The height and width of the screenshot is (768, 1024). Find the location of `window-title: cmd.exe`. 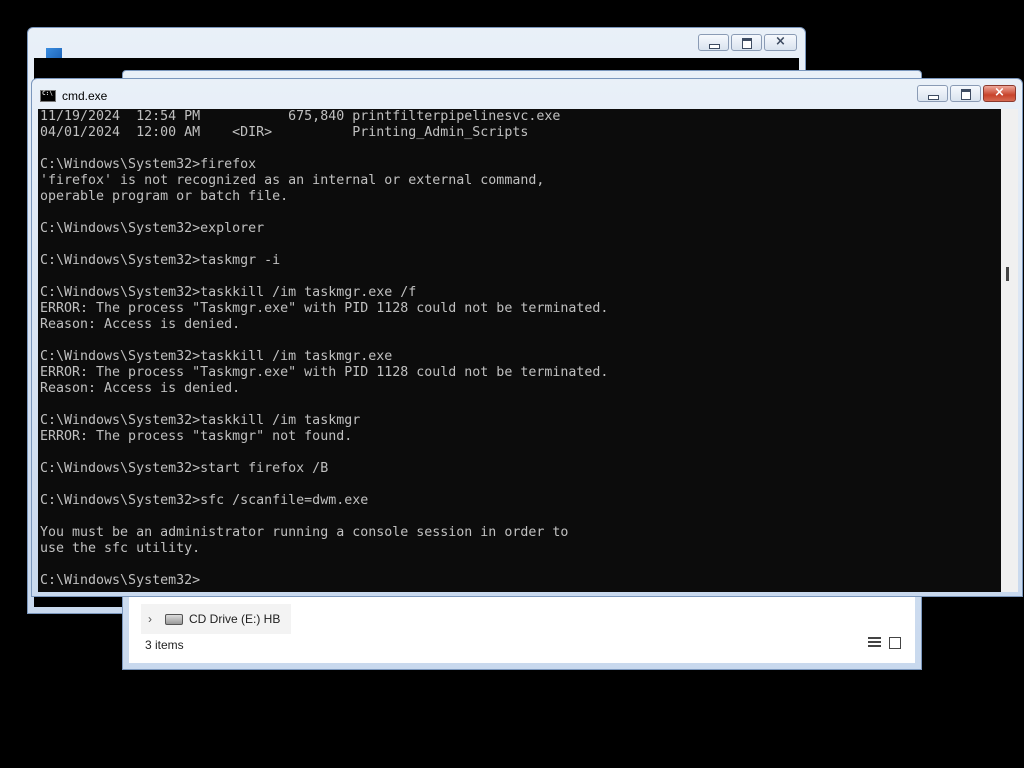

window-title: cmd.exe is located at coordinates (85, 96).